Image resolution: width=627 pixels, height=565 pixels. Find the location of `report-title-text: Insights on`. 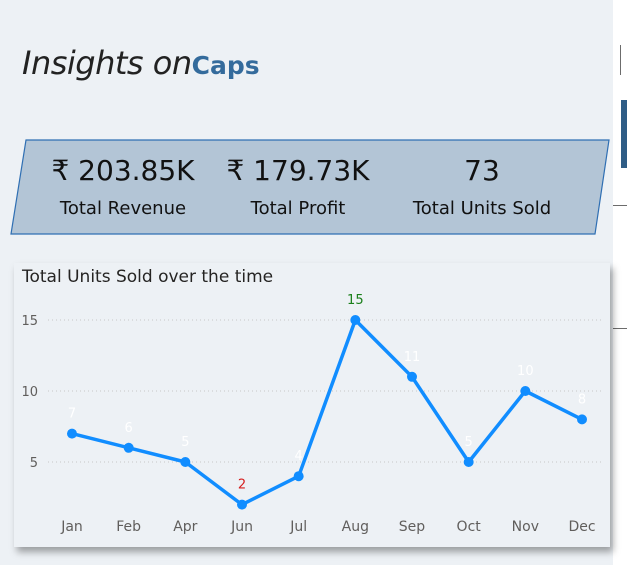

report-title-text: Insights on is located at coordinates (107, 63).